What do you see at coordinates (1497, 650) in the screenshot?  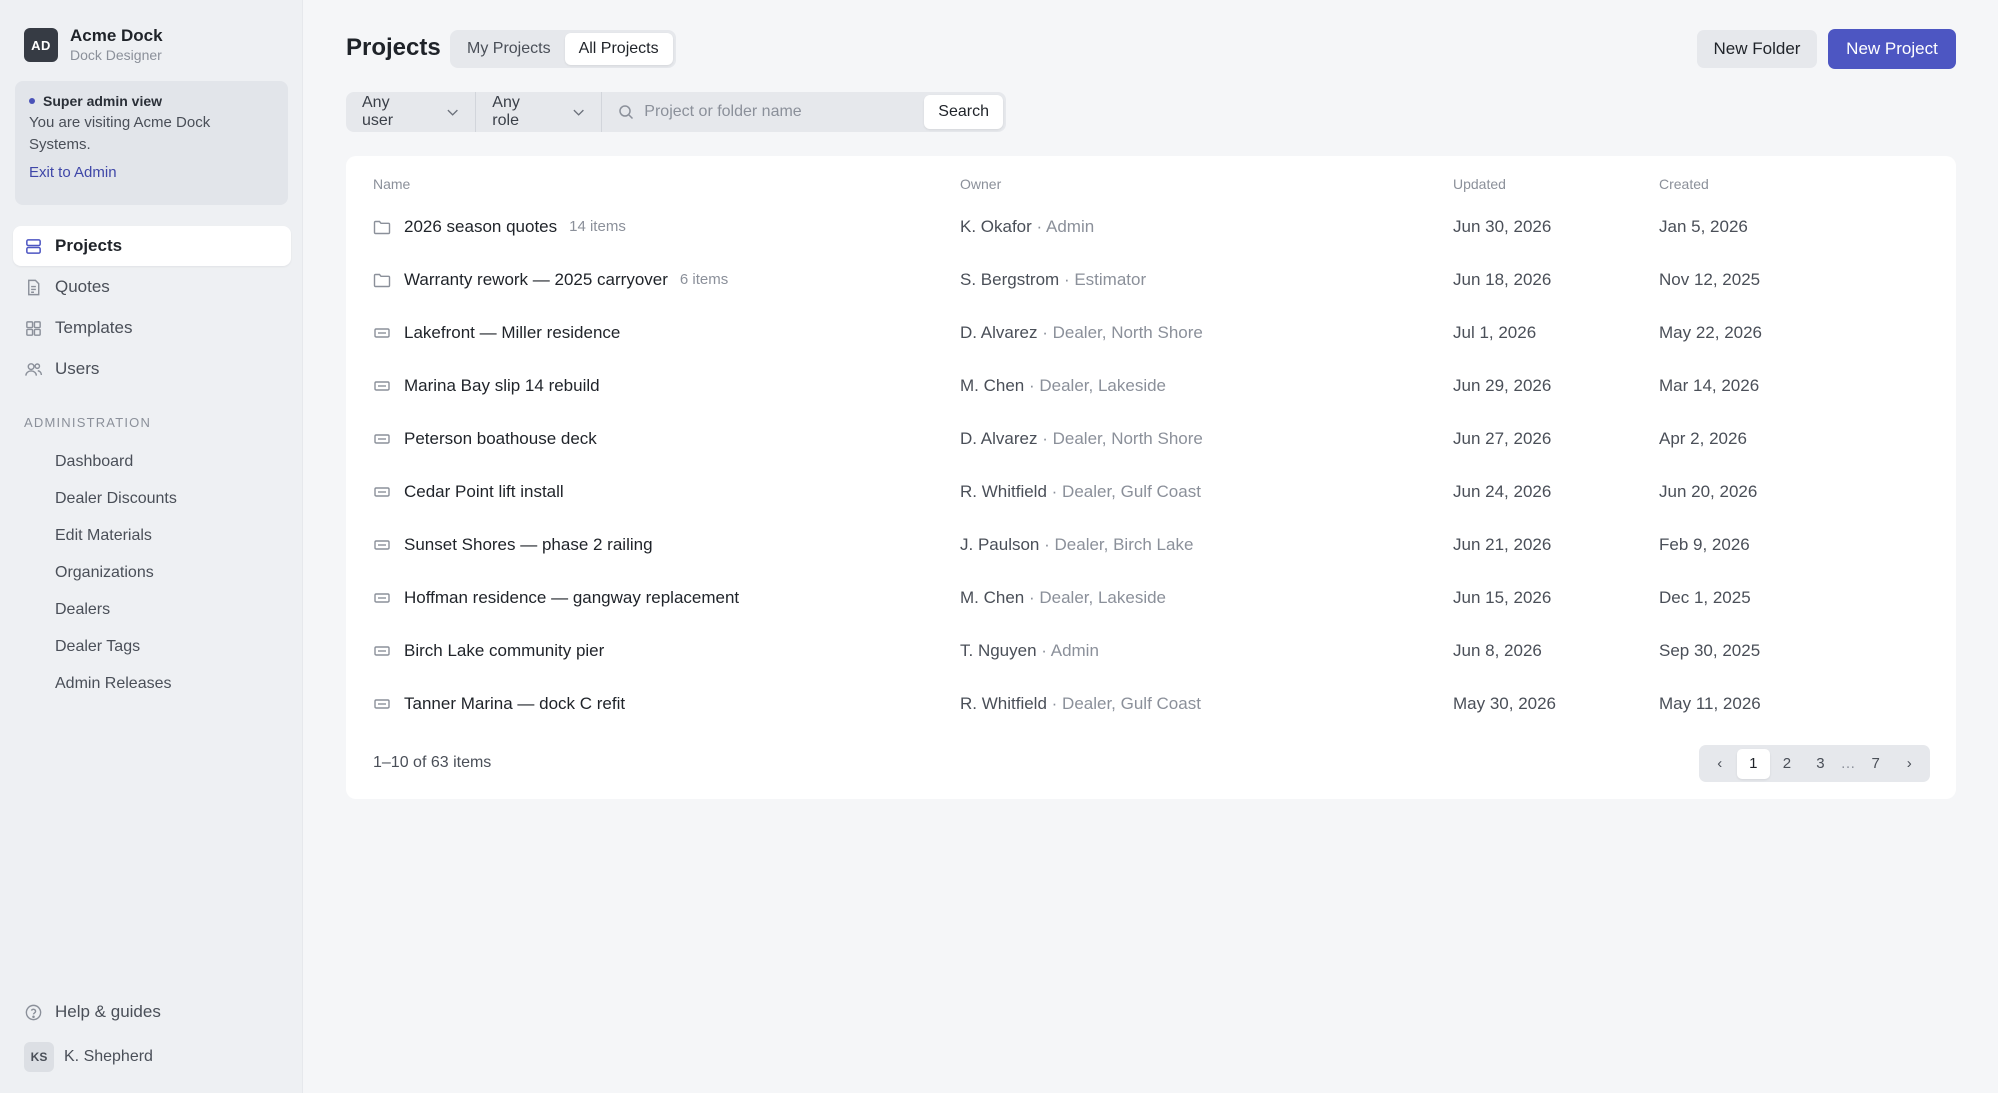 I see `row-updated: Jun 8, 2026` at bounding box center [1497, 650].